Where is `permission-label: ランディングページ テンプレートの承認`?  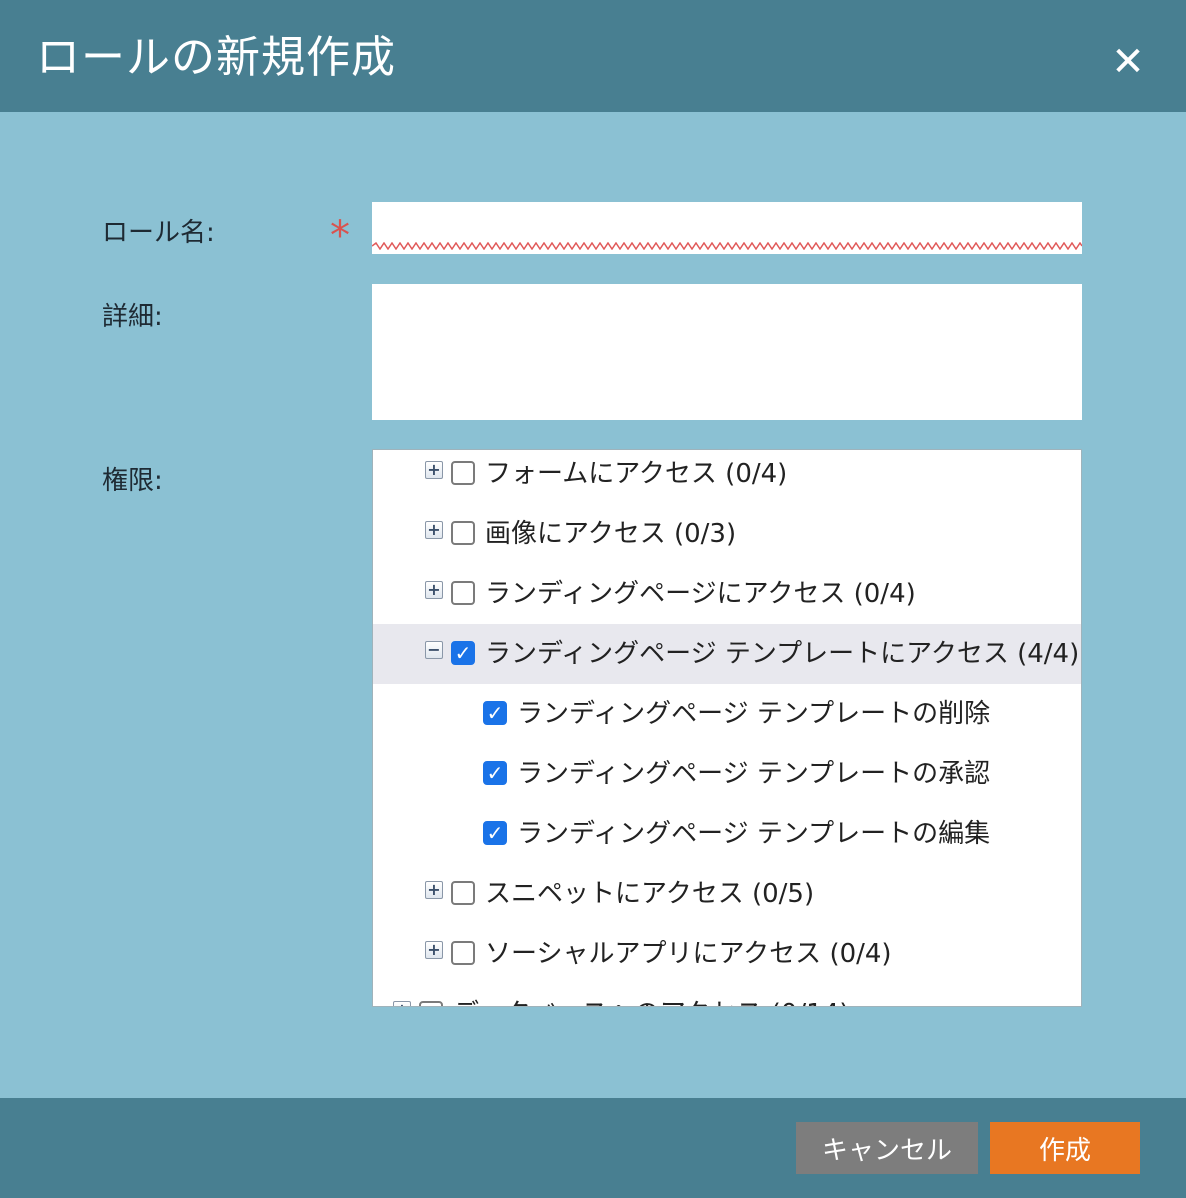 permission-label: ランディングページ テンプレートの承認 is located at coordinates (754, 774).